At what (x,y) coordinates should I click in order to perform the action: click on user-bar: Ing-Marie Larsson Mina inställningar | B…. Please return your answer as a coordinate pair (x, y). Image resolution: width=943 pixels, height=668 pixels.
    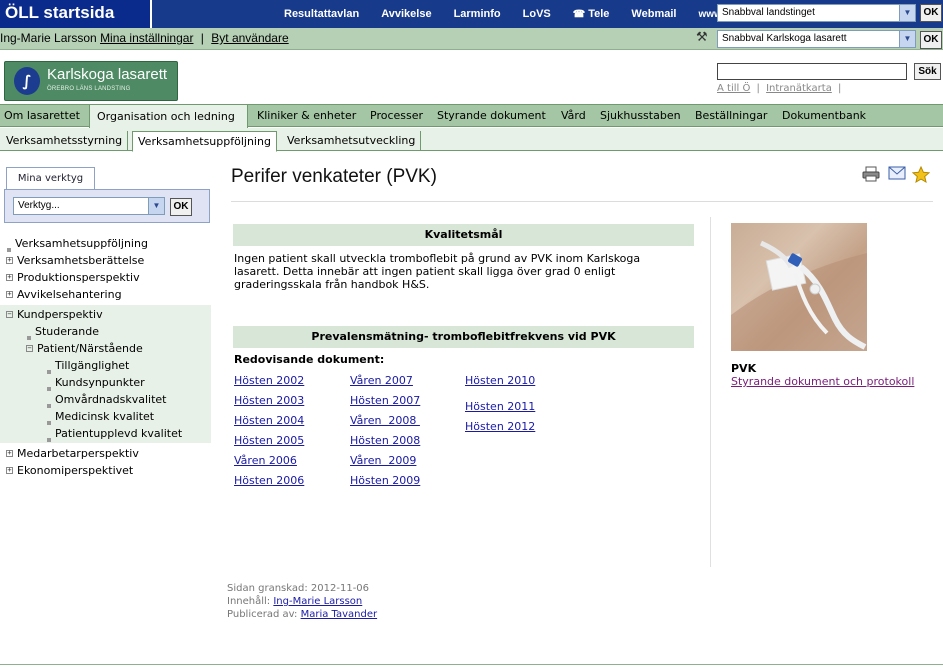
    Looking at the image, I should click on (471, 39).